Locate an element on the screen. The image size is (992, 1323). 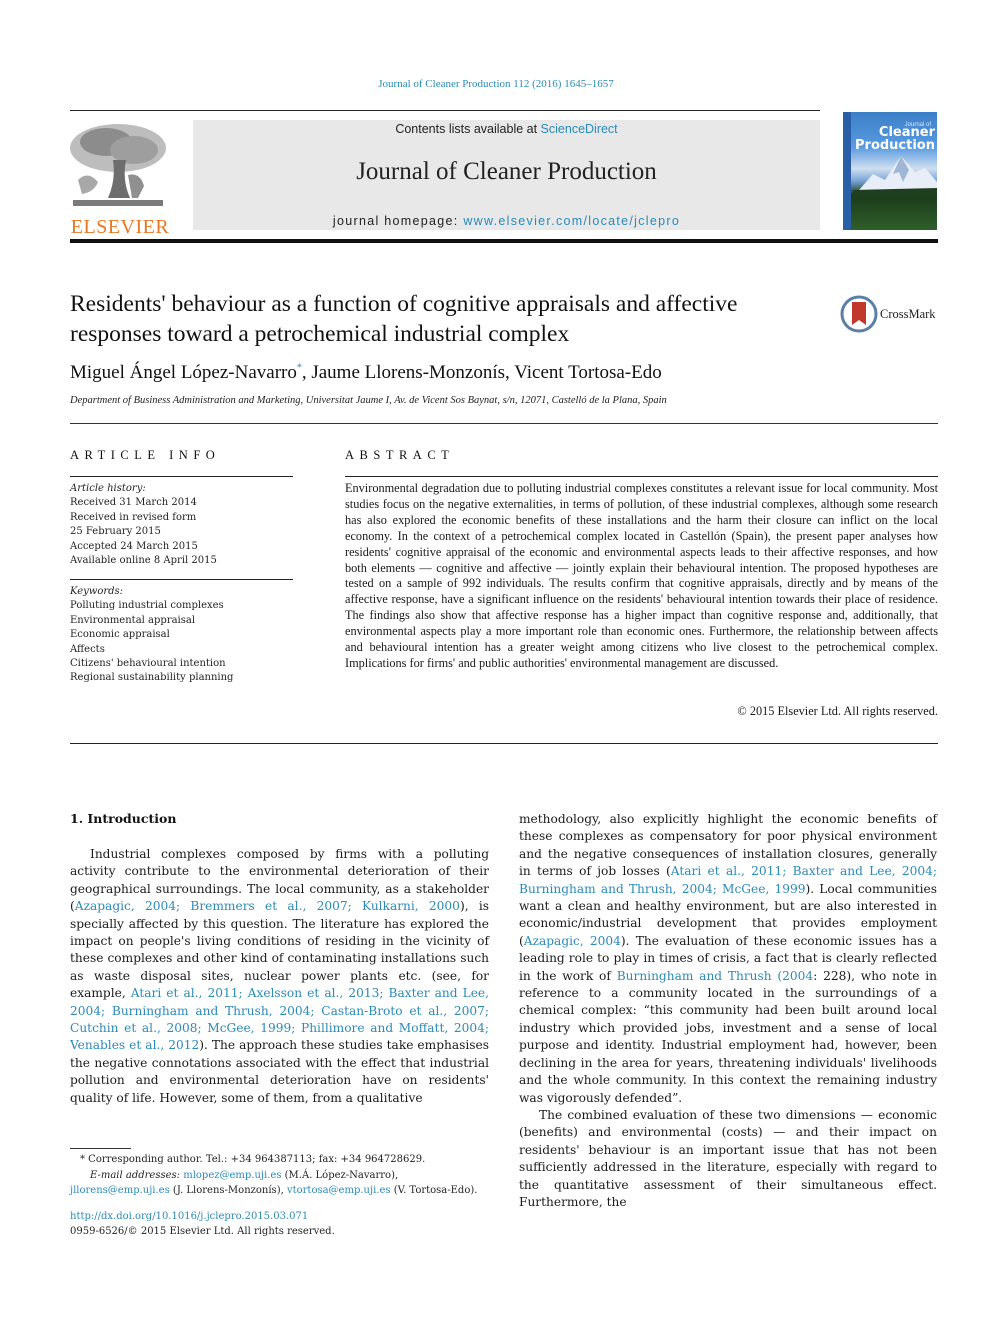
article-info-heading: ARTICLE INFO is located at coordinates (145, 455).